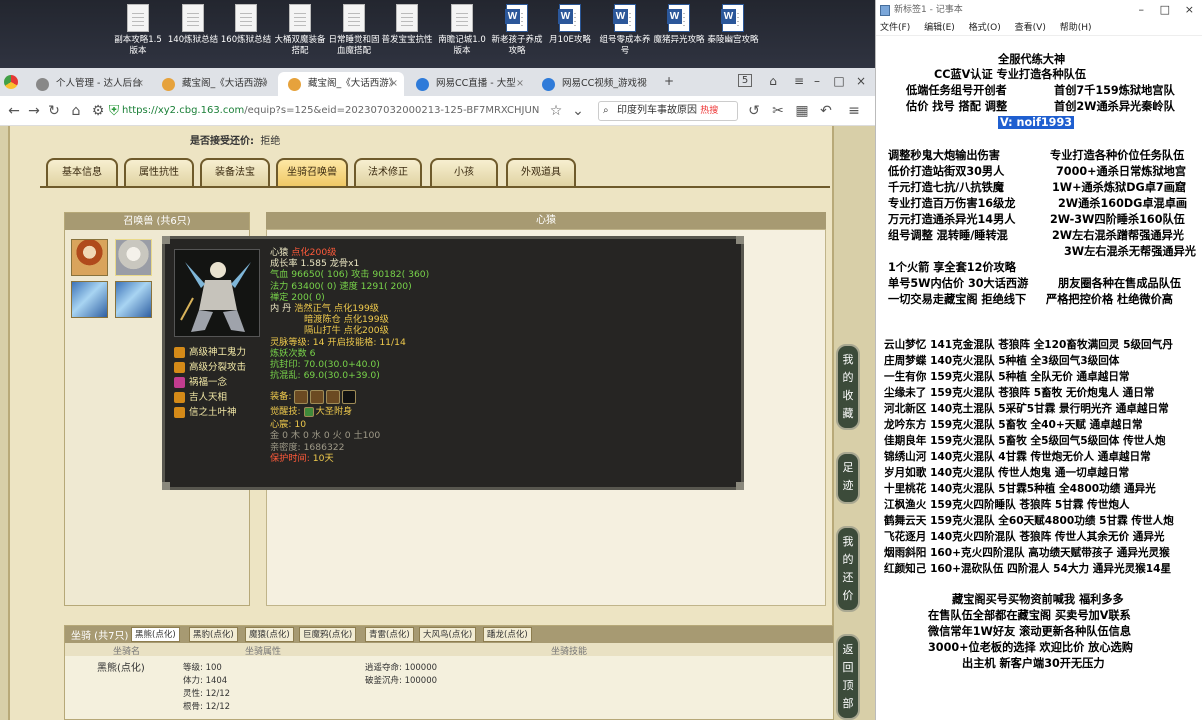  What do you see at coordinates (407, 25) in the screenshot?
I see `desktop-file-icon: 普发宝宝抗性` at bounding box center [407, 25].